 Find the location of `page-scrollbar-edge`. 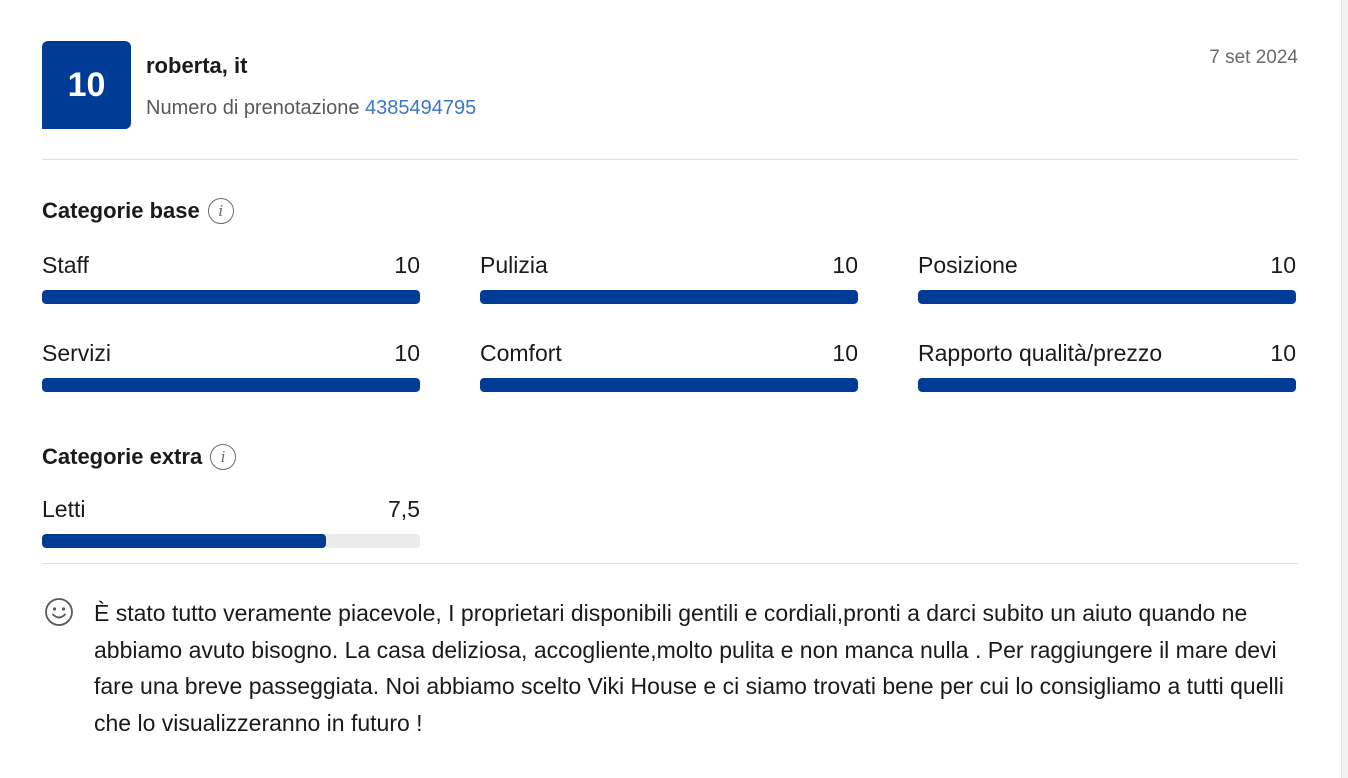

page-scrollbar-edge is located at coordinates (1344, 389).